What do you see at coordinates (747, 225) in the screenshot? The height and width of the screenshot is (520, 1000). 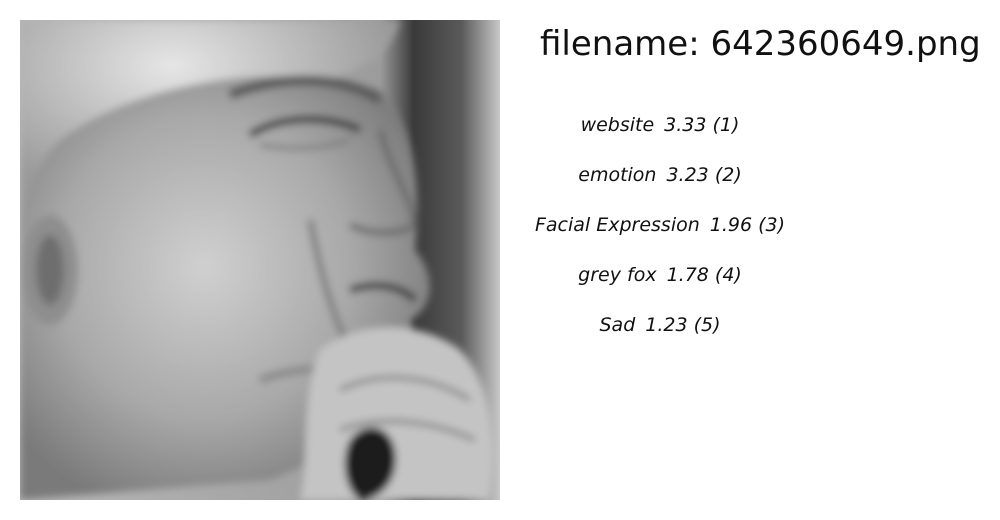 I see `tag-score: 1.96 (3)` at bounding box center [747, 225].